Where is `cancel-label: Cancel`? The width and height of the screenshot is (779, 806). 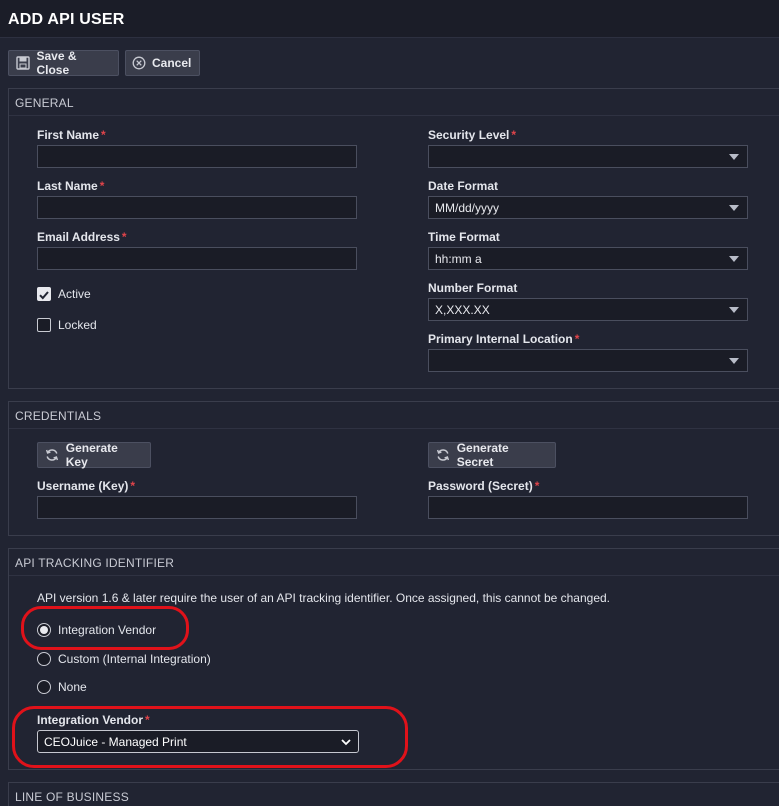
cancel-label: Cancel is located at coordinates (172, 63).